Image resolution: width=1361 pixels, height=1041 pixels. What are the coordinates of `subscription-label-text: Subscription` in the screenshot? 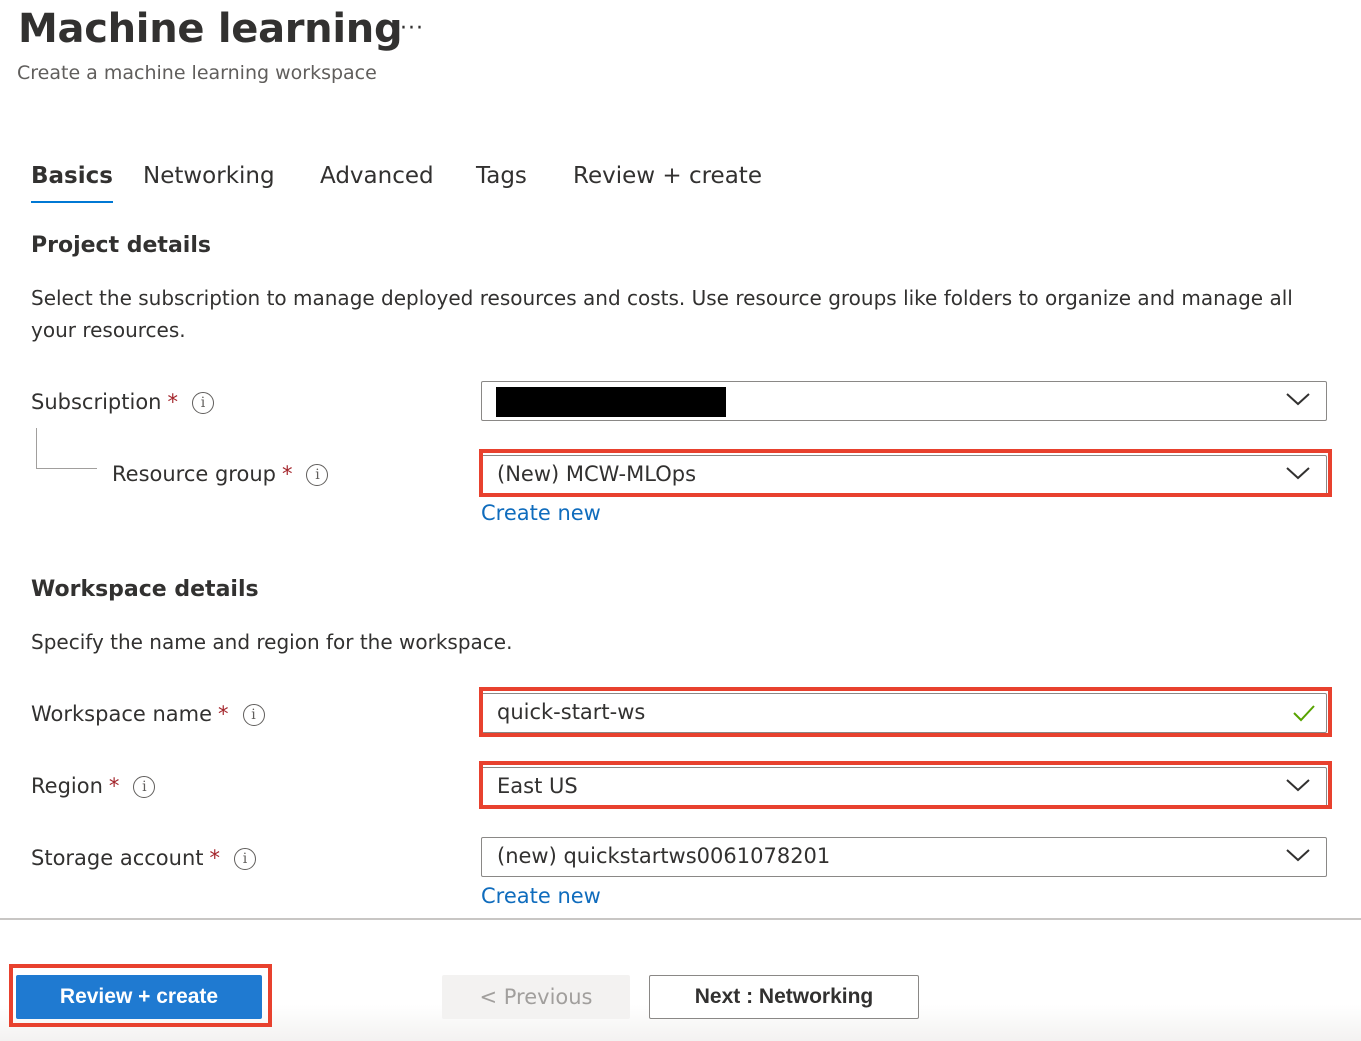 It's located at (96, 402).